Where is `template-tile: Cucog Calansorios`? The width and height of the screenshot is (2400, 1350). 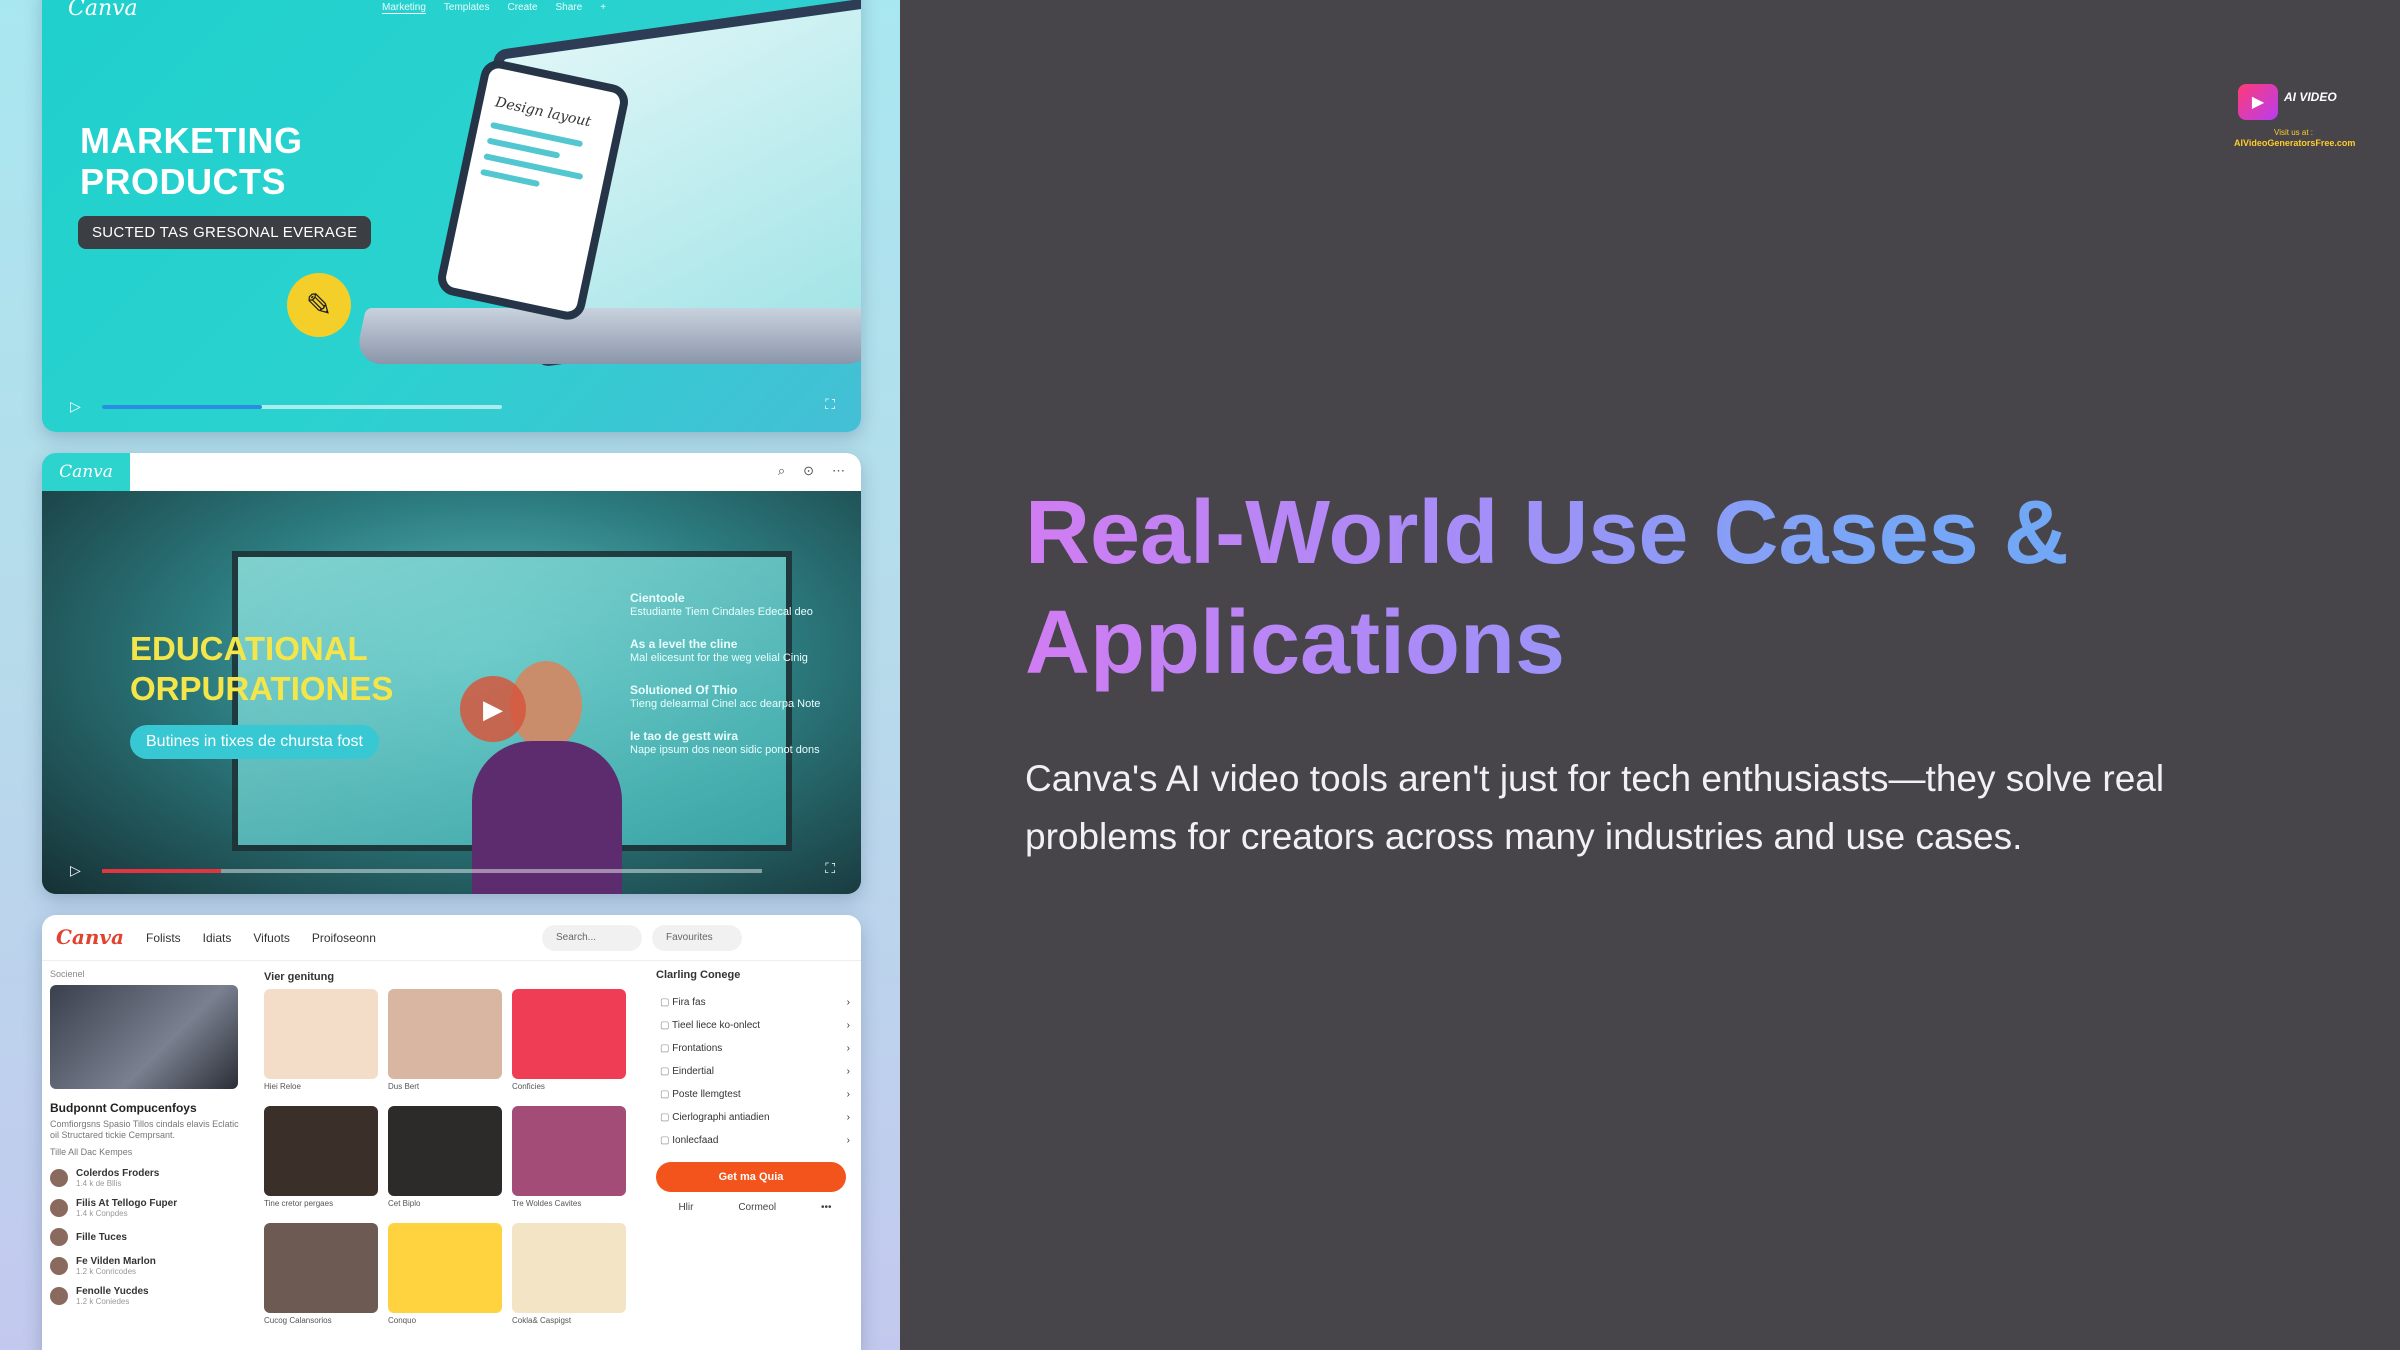 template-tile: Cucog Calansorios is located at coordinates (321, 1276).